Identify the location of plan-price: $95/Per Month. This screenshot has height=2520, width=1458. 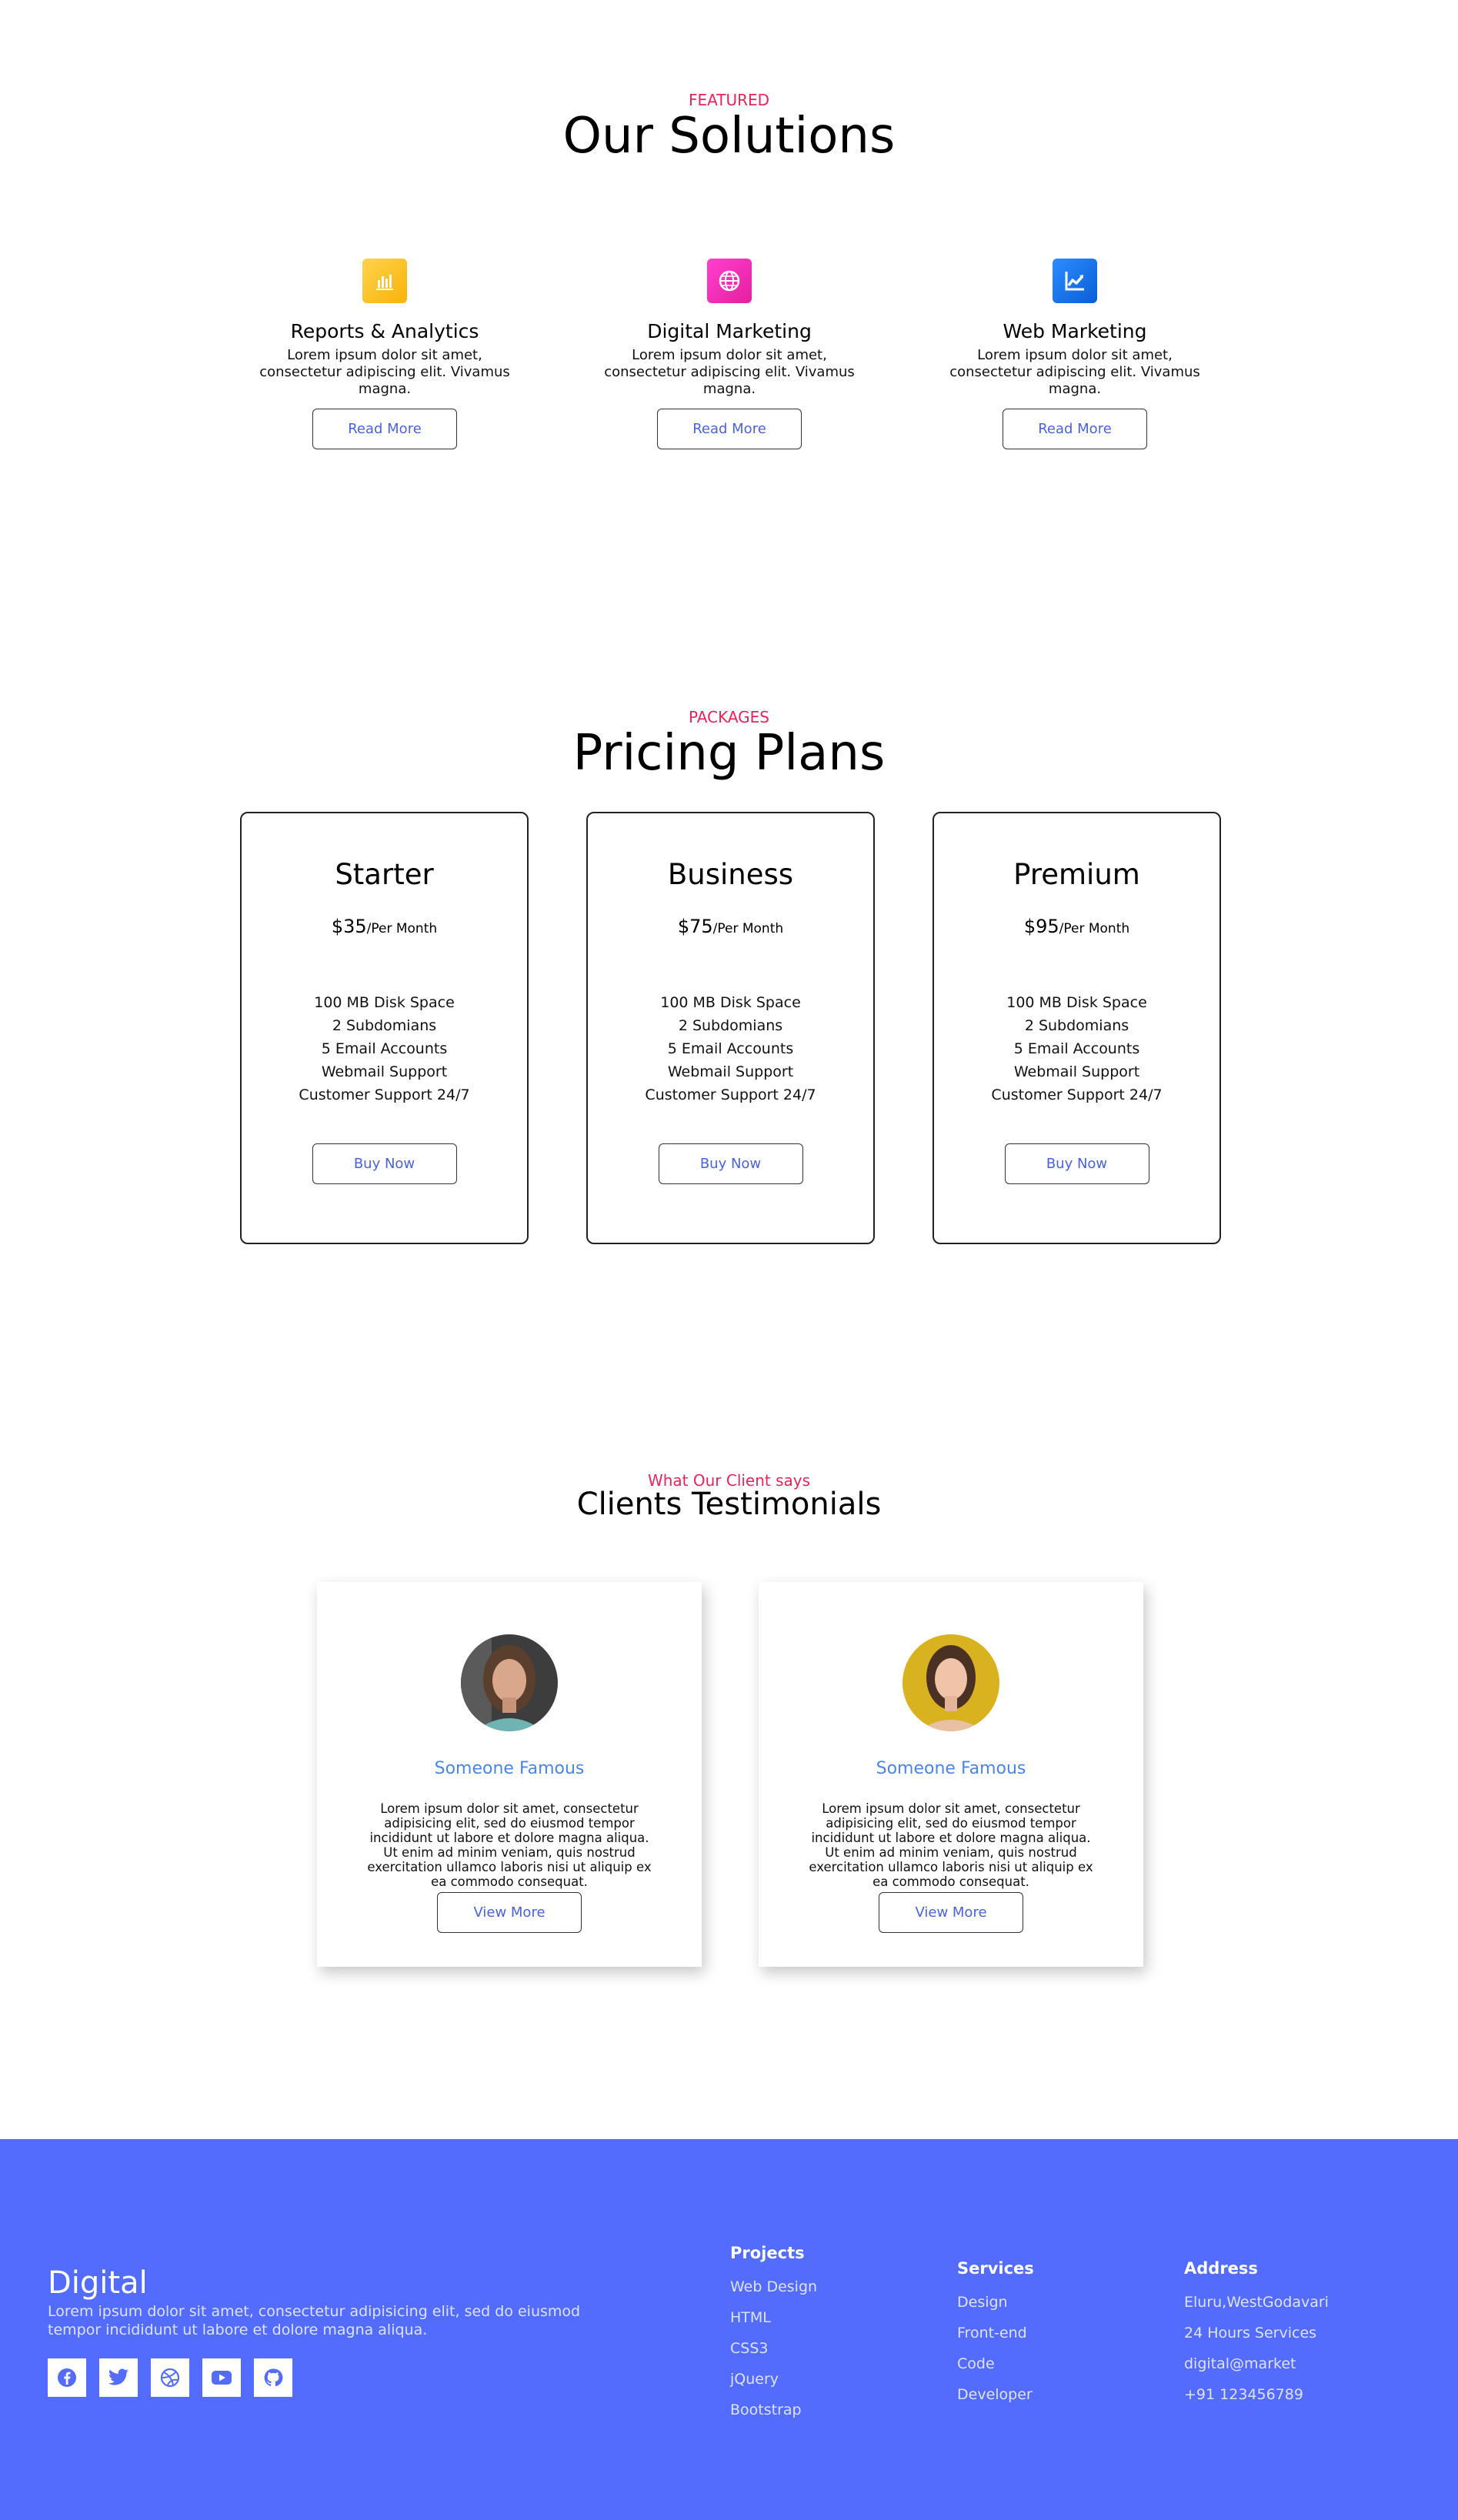
(1077, 926).